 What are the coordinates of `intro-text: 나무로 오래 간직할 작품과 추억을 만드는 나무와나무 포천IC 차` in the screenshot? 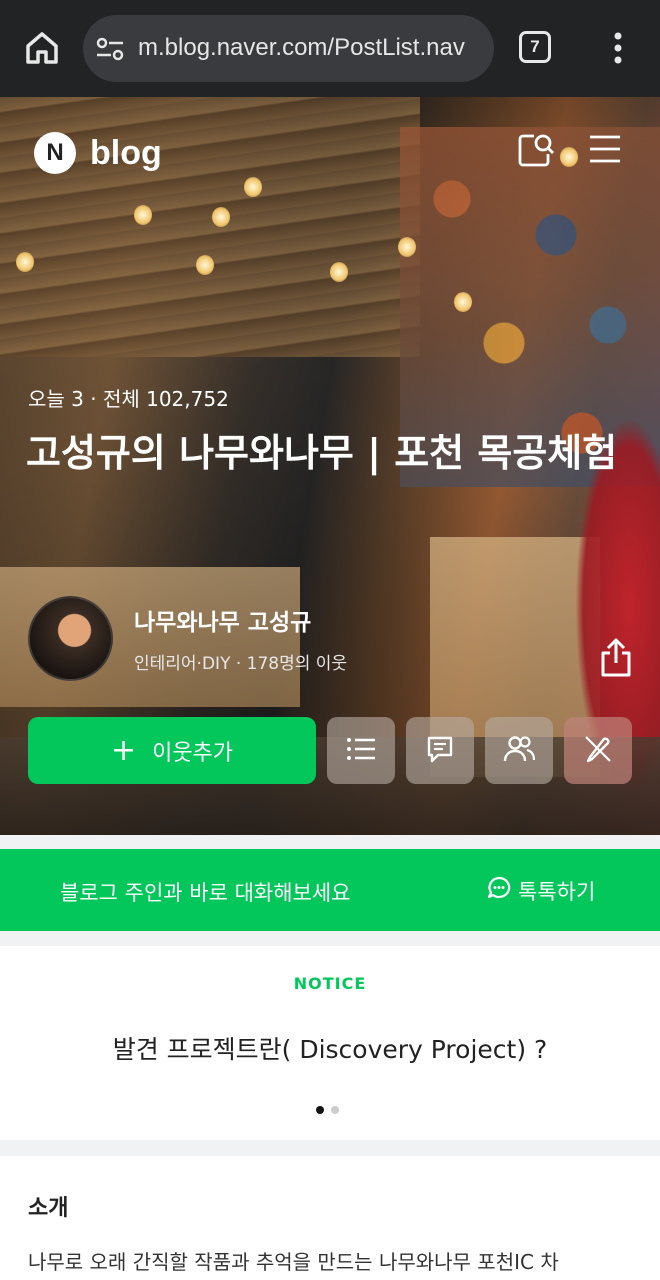 It's located at (293, 1262).